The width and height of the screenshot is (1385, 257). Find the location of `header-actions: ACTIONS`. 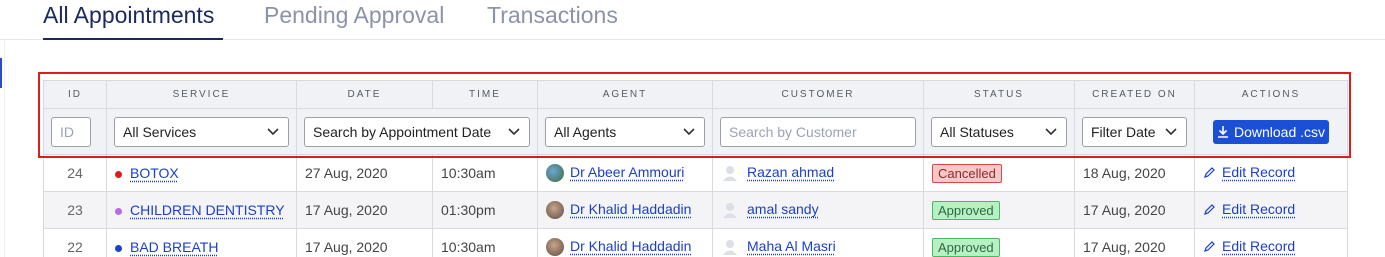

header-actions: ACTIONS is located at coordinates (1271, 94).